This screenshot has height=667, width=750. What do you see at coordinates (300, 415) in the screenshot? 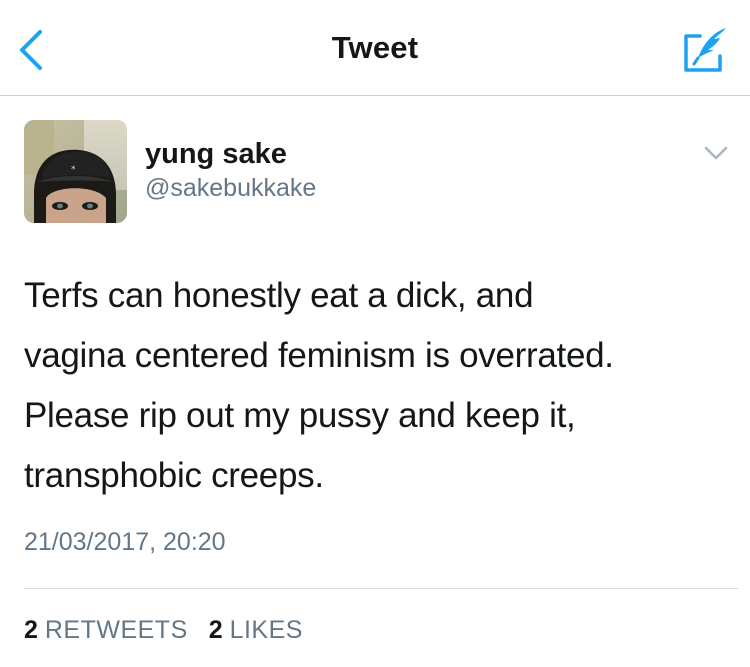
I see `tweet-text-line: Please rip out my pussy and keep it,` at bounding box center [300, 415].